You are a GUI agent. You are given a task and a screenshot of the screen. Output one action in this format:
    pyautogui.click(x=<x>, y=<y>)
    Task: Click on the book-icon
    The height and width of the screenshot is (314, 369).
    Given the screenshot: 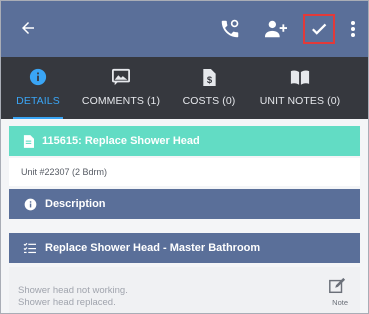 What is the action you would take?
    pyautogui.click(x=300, y=77)
    